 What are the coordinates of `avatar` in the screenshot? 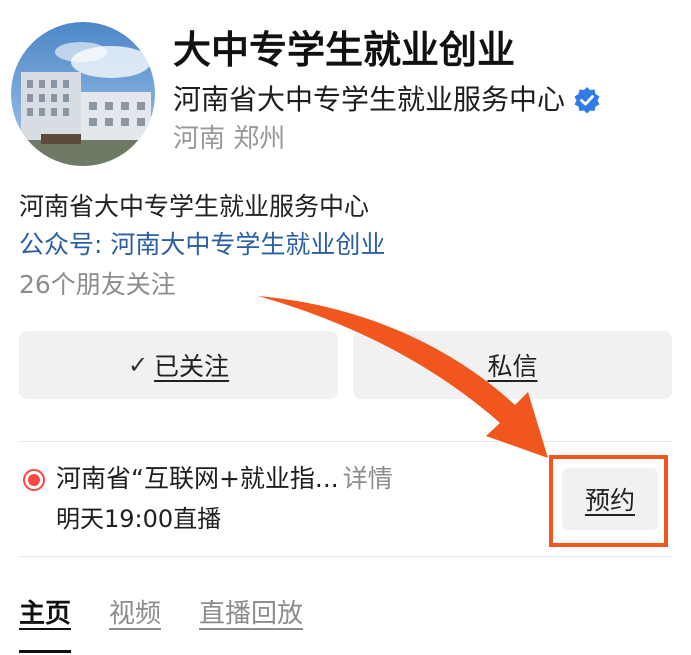 It's located at (83, 94).